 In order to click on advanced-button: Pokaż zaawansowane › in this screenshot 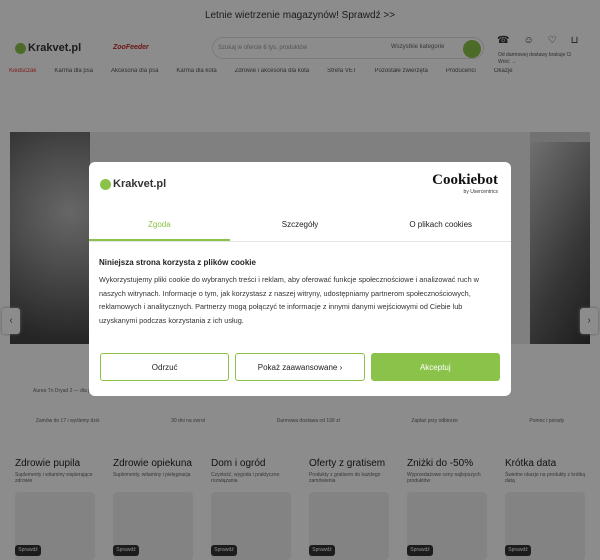, I will do `click(300, 367)`.